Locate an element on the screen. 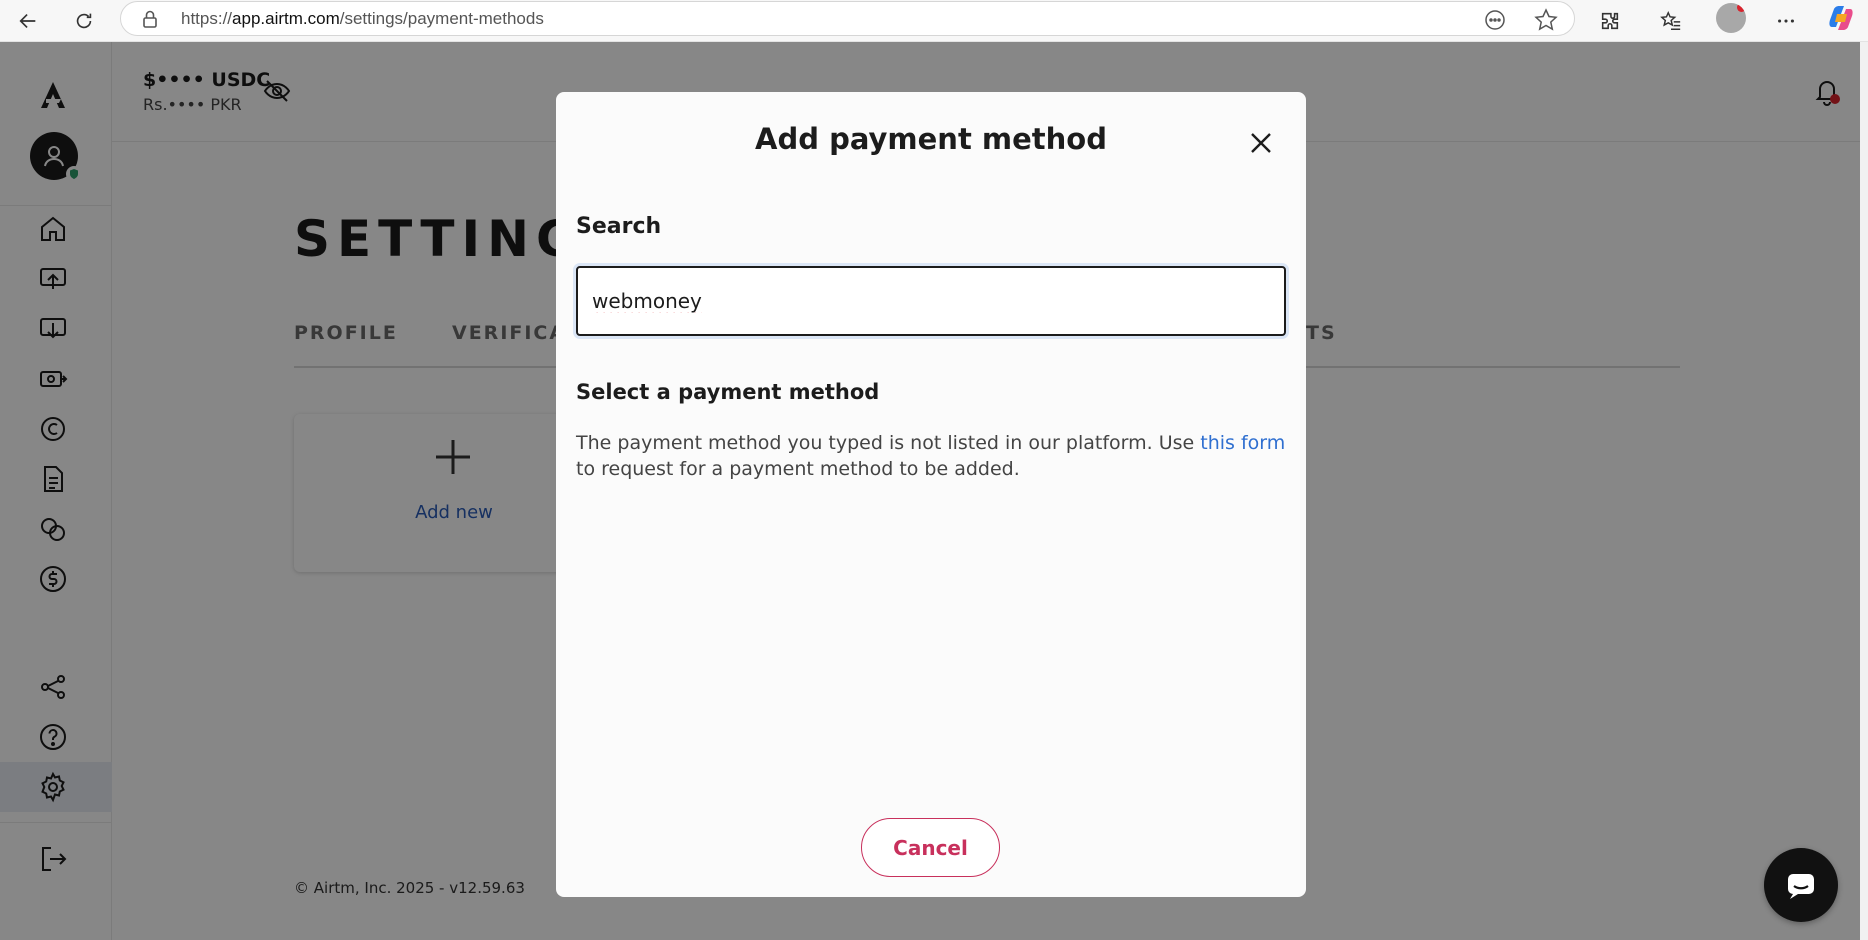 This screenshot has height=940, width=1868. browser-profile-avatar is located at coordinates (1731, 18).